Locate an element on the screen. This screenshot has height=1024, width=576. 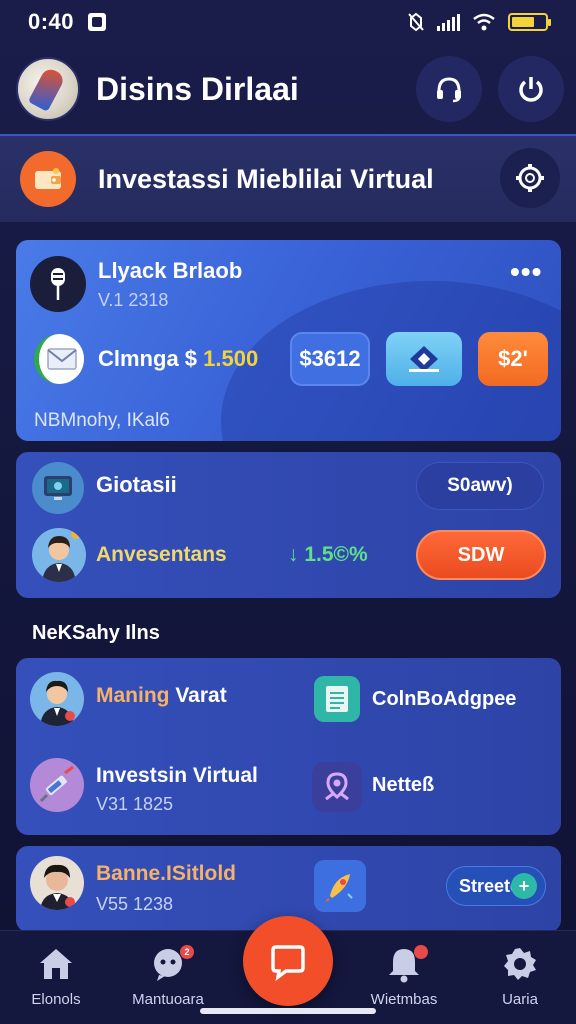
bank-button is located at coordinates (424, 359).